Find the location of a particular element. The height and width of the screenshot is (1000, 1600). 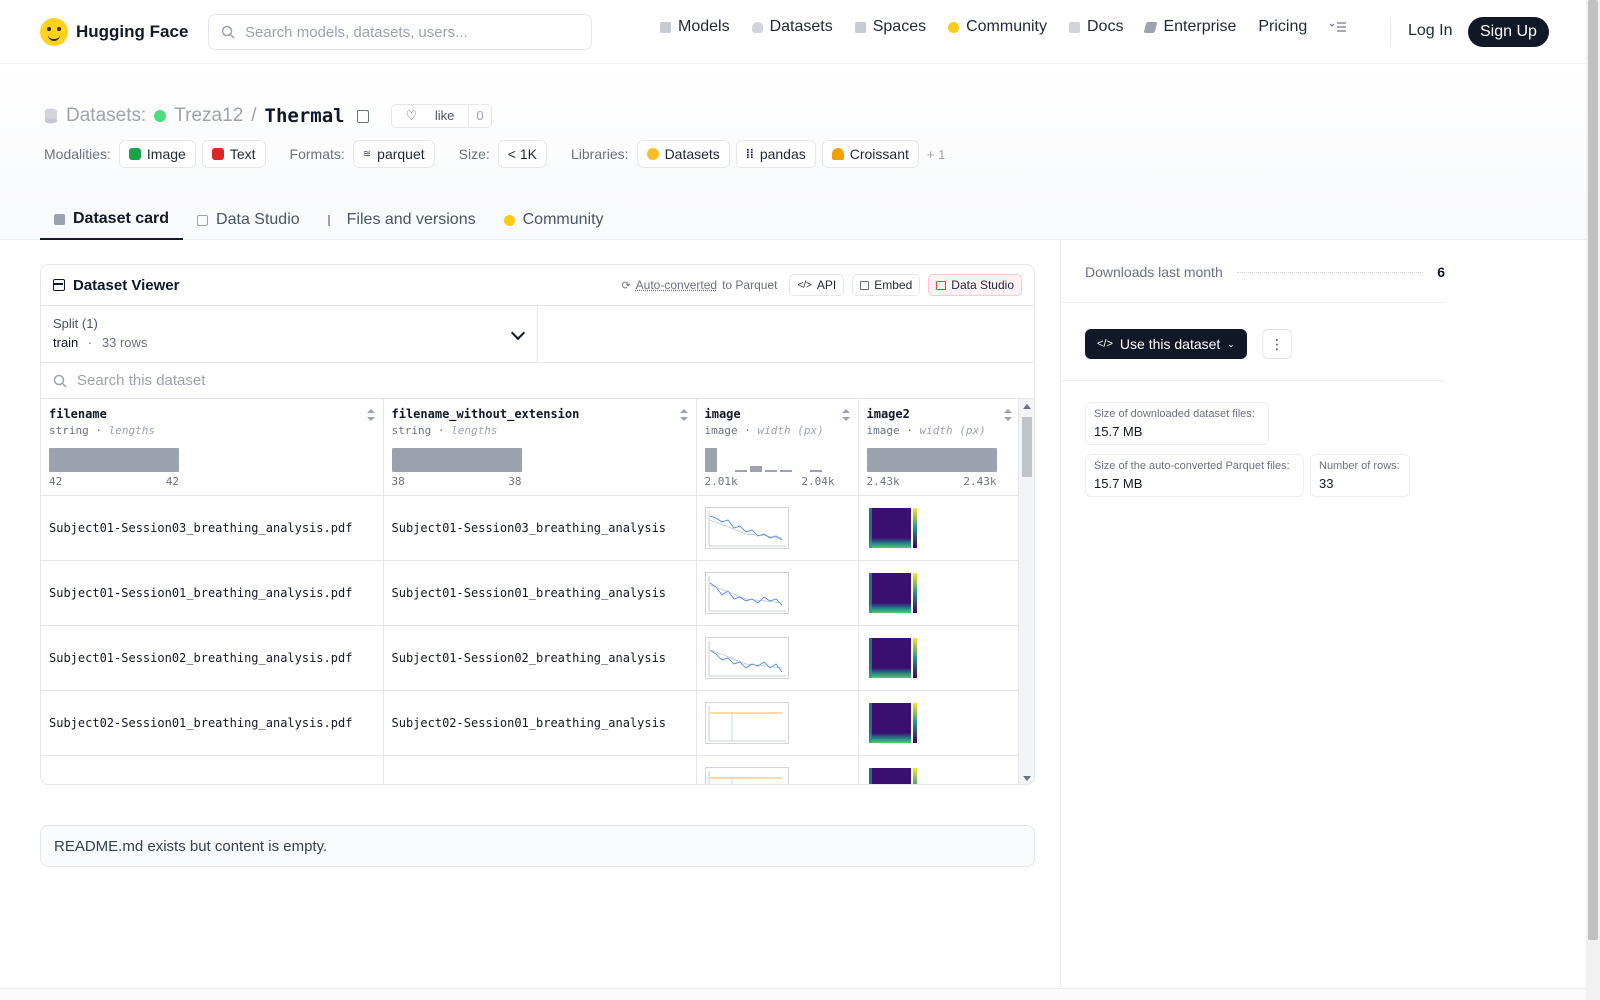

scrollbar-thumb is located at coordinates (1027, 447).